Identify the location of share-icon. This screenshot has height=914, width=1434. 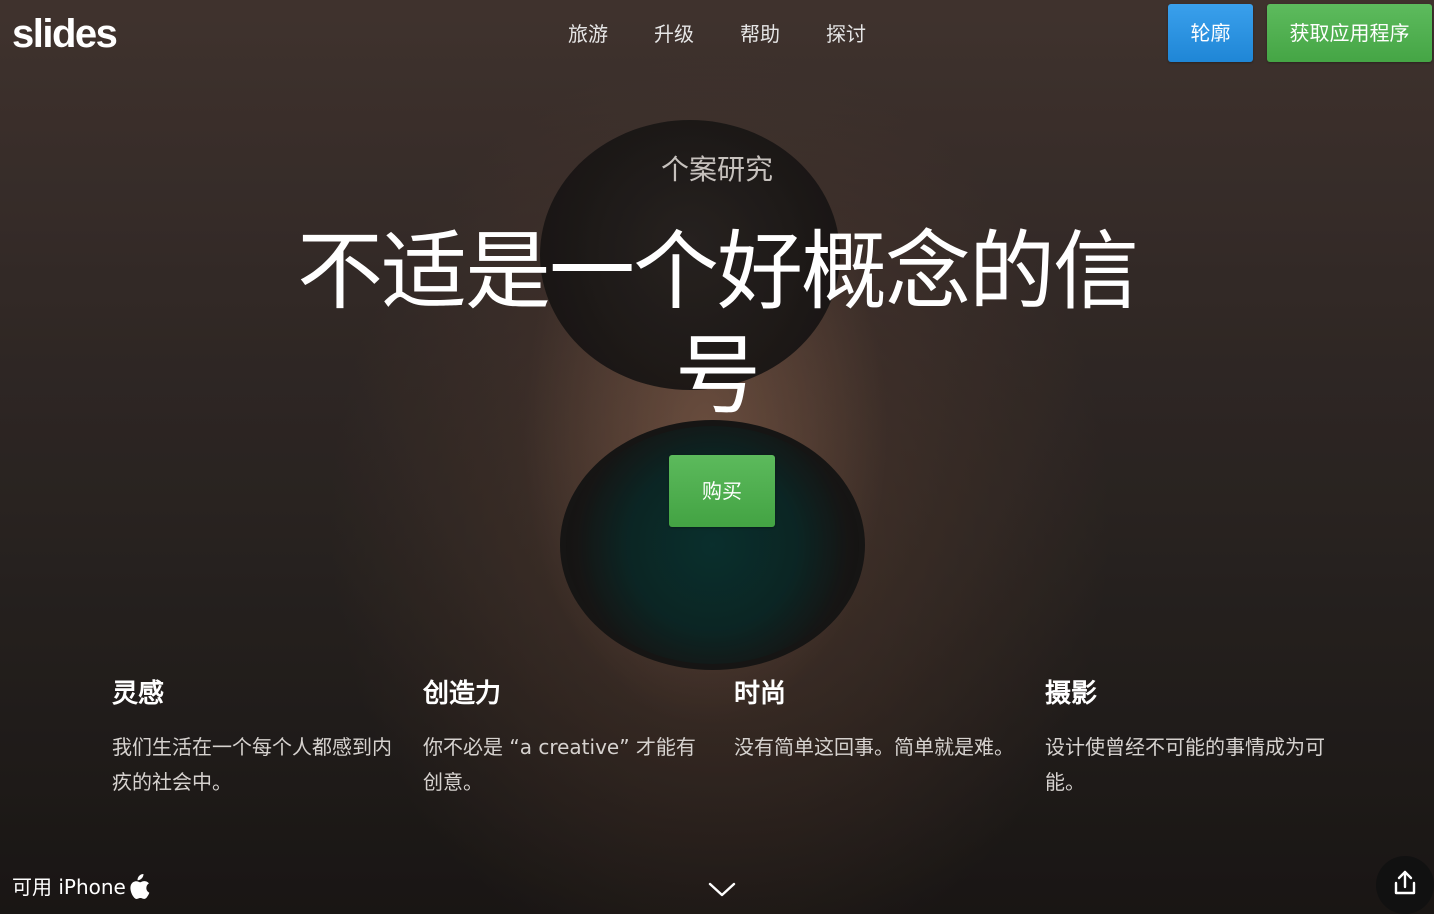
(1405, 885).